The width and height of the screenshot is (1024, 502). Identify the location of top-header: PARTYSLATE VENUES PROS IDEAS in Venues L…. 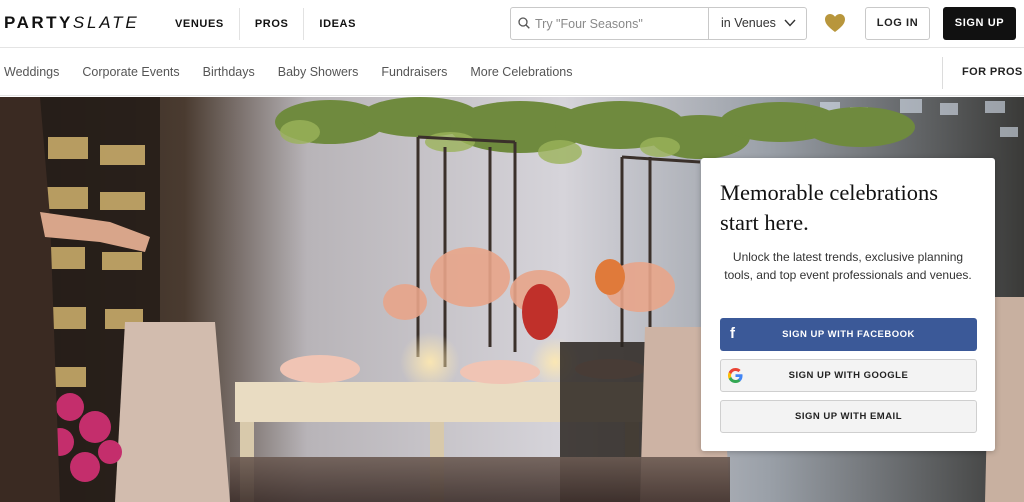
(512, 24).